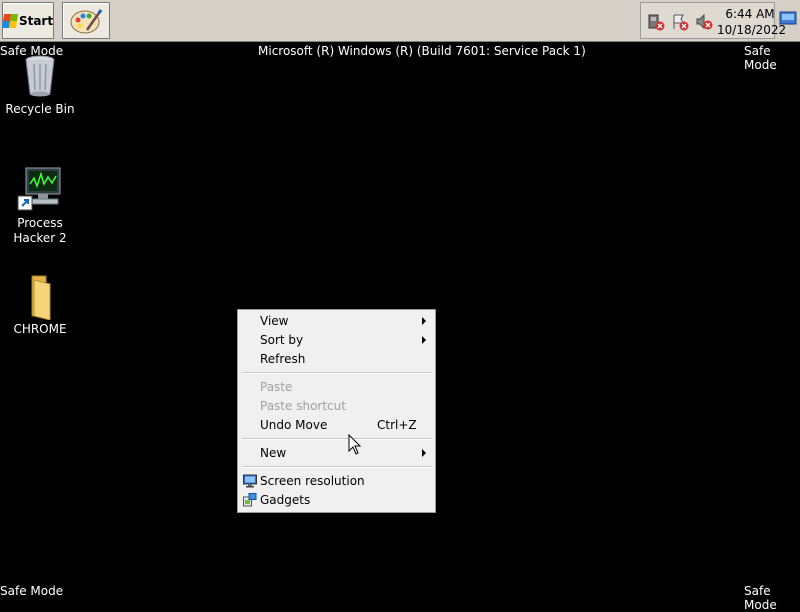 This screenshot has width=800, height=612. Describe the element at coordinates (760, 58) in the screenshot. I see `safe-mode-label-top-right: Safe Mode` at that location.